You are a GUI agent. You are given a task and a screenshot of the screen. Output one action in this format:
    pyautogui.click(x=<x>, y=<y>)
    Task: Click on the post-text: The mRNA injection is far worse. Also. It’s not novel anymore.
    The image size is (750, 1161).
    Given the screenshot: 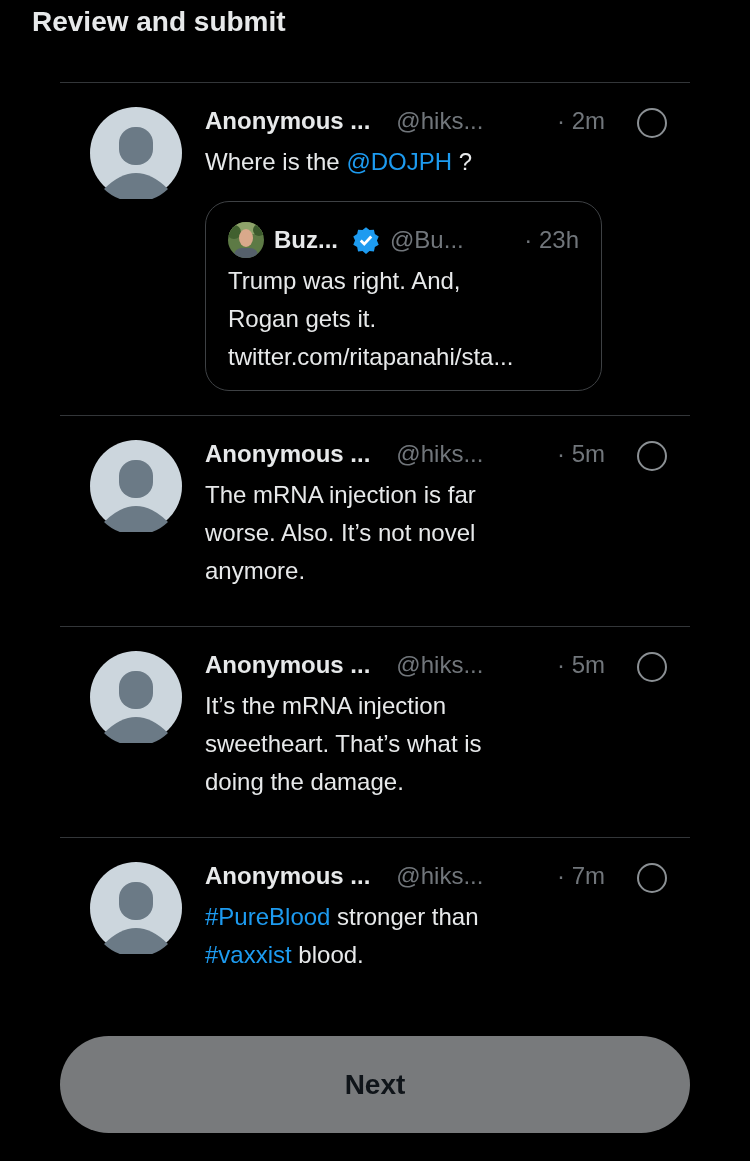 What is the action you would take?
    pyautogui.click(x=341, y=533)
    